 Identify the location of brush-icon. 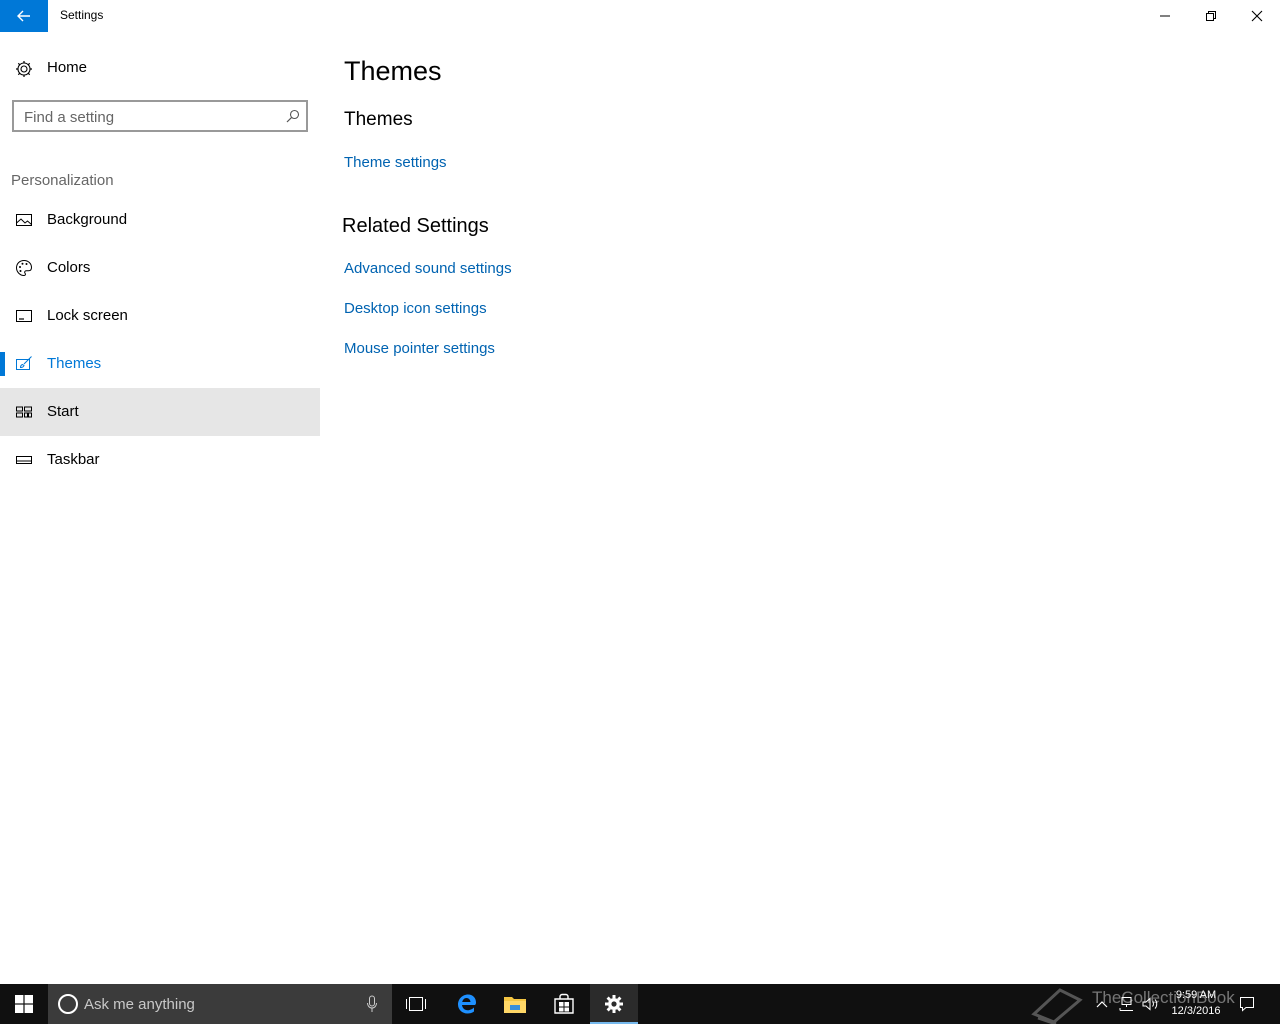
(24, 363).